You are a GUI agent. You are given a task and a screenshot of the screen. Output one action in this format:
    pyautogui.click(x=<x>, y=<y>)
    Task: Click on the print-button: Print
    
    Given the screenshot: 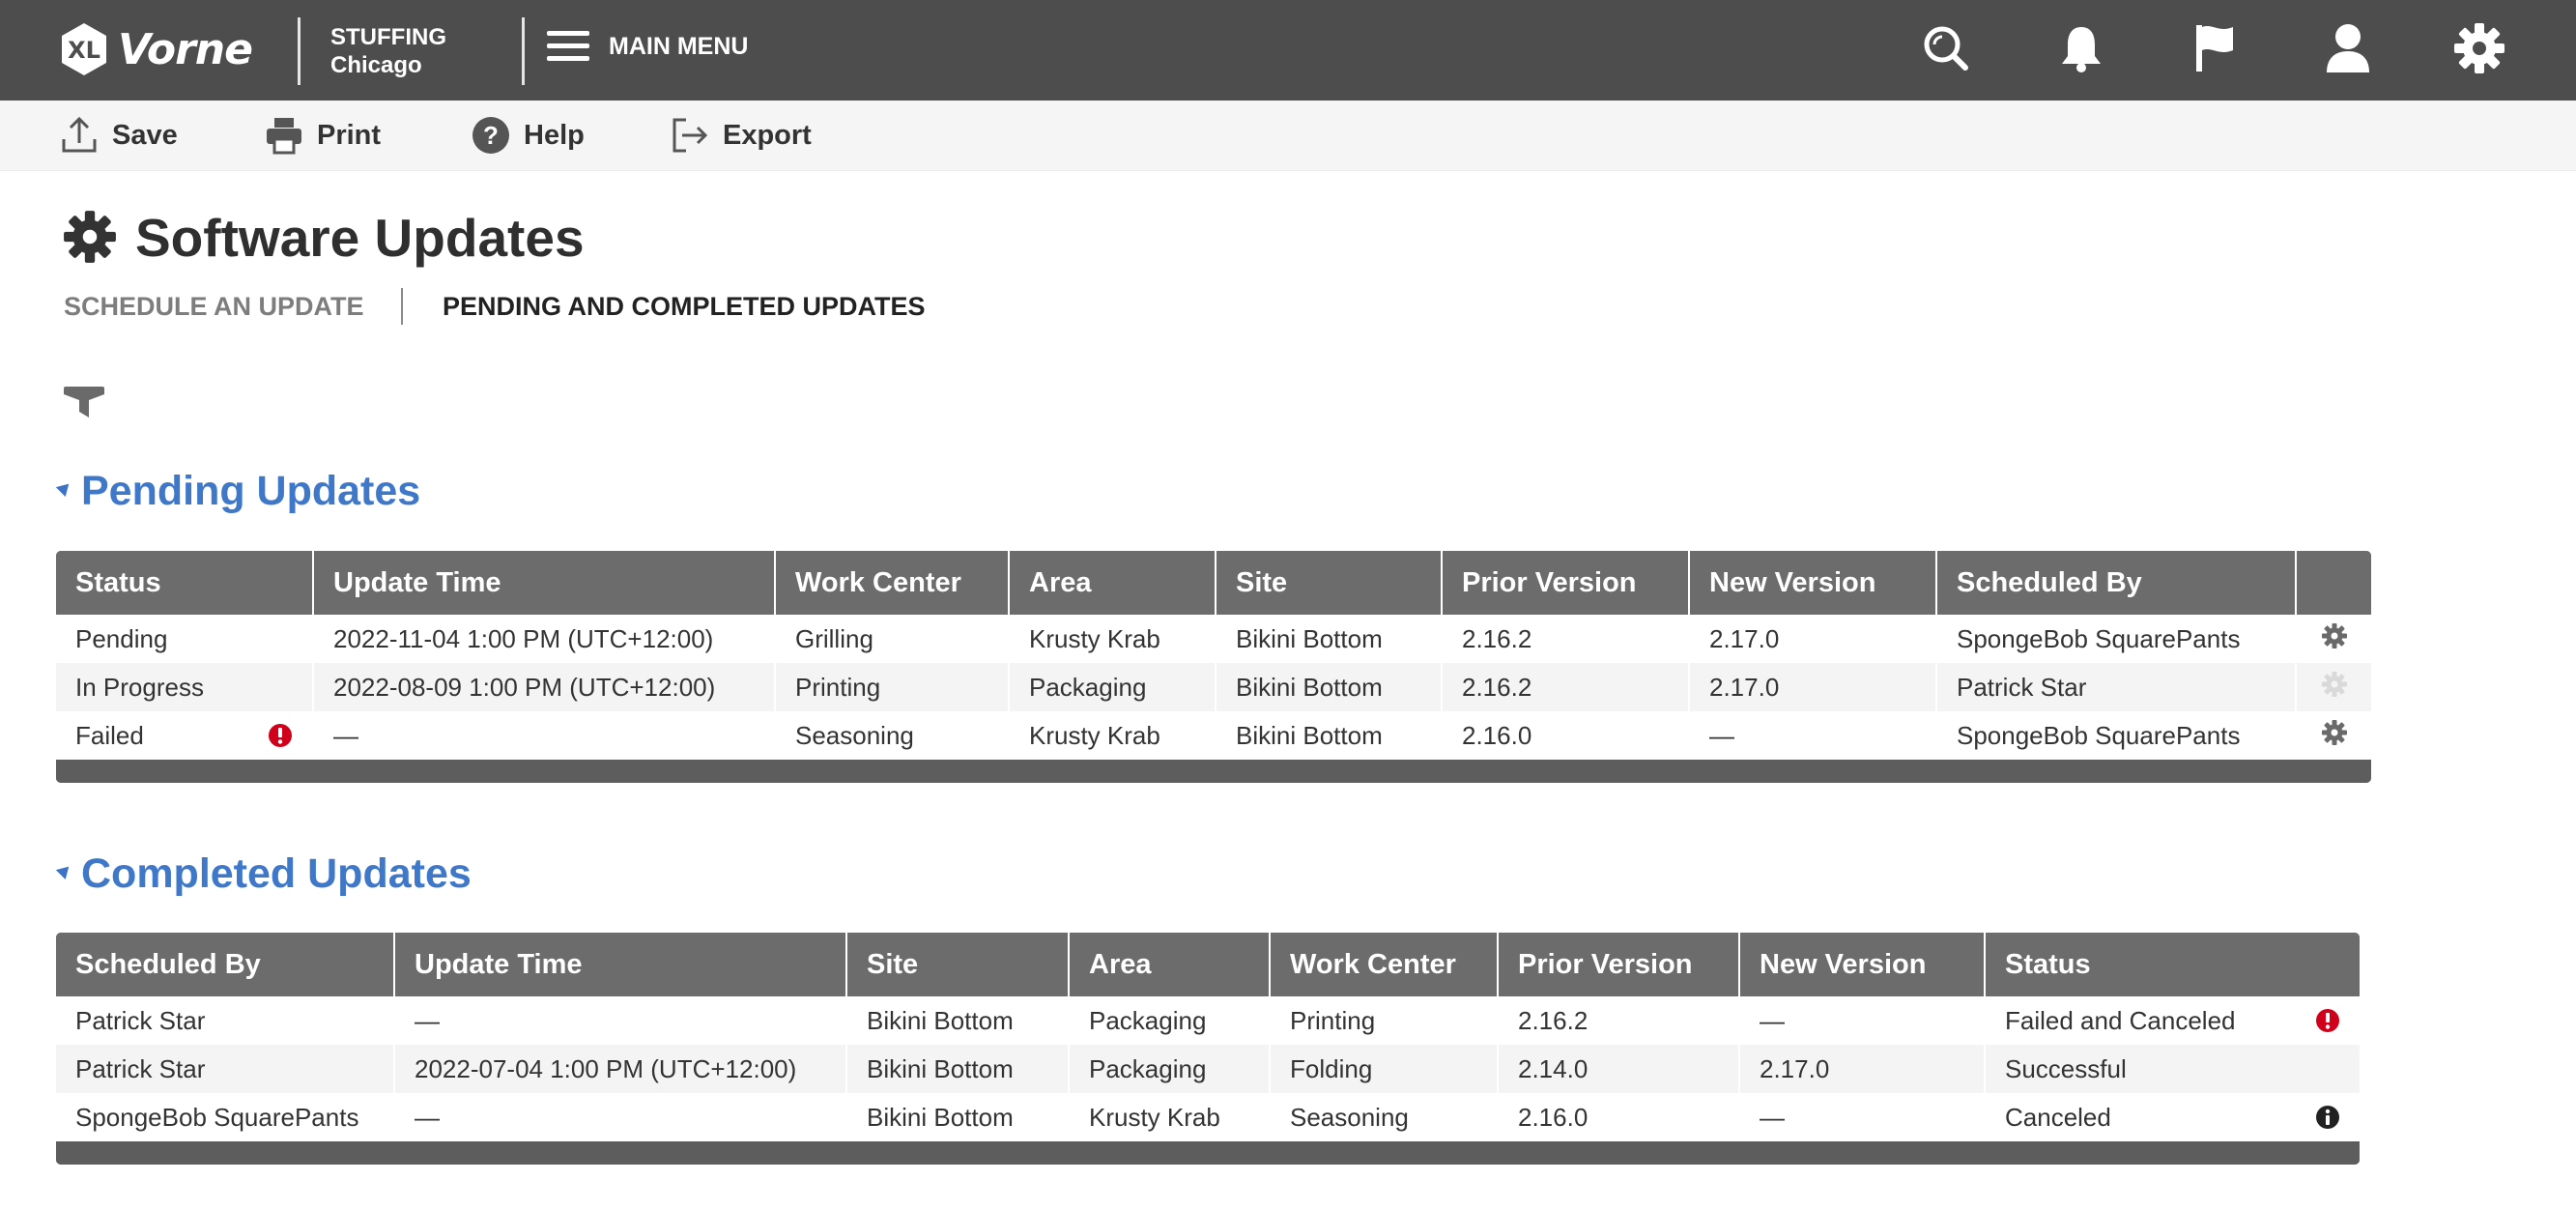 What is the action you would take?
    pyautogui.click(x=323, y=135)
    